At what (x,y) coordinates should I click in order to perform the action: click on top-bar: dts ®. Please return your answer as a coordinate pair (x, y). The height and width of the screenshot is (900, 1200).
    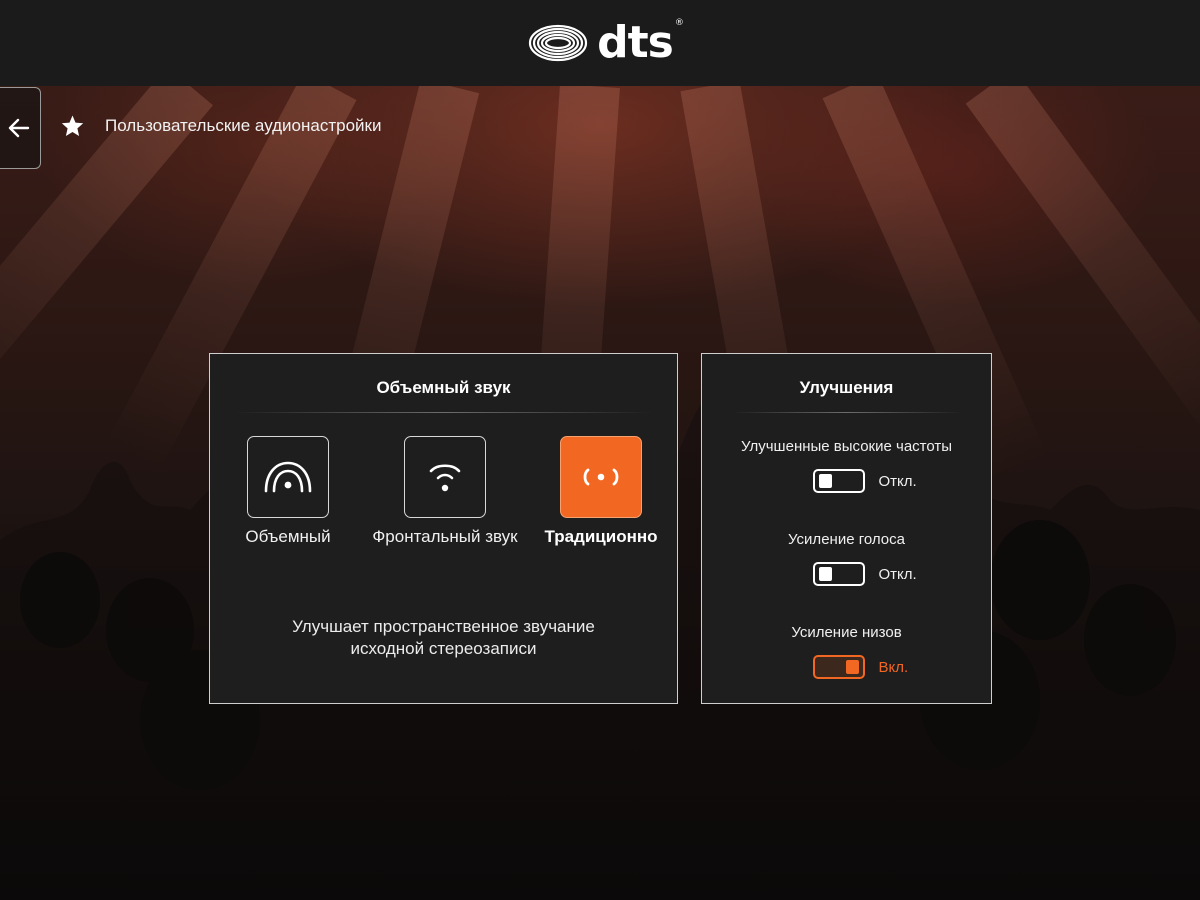
    Looking at the image, I should click on (600, 43).